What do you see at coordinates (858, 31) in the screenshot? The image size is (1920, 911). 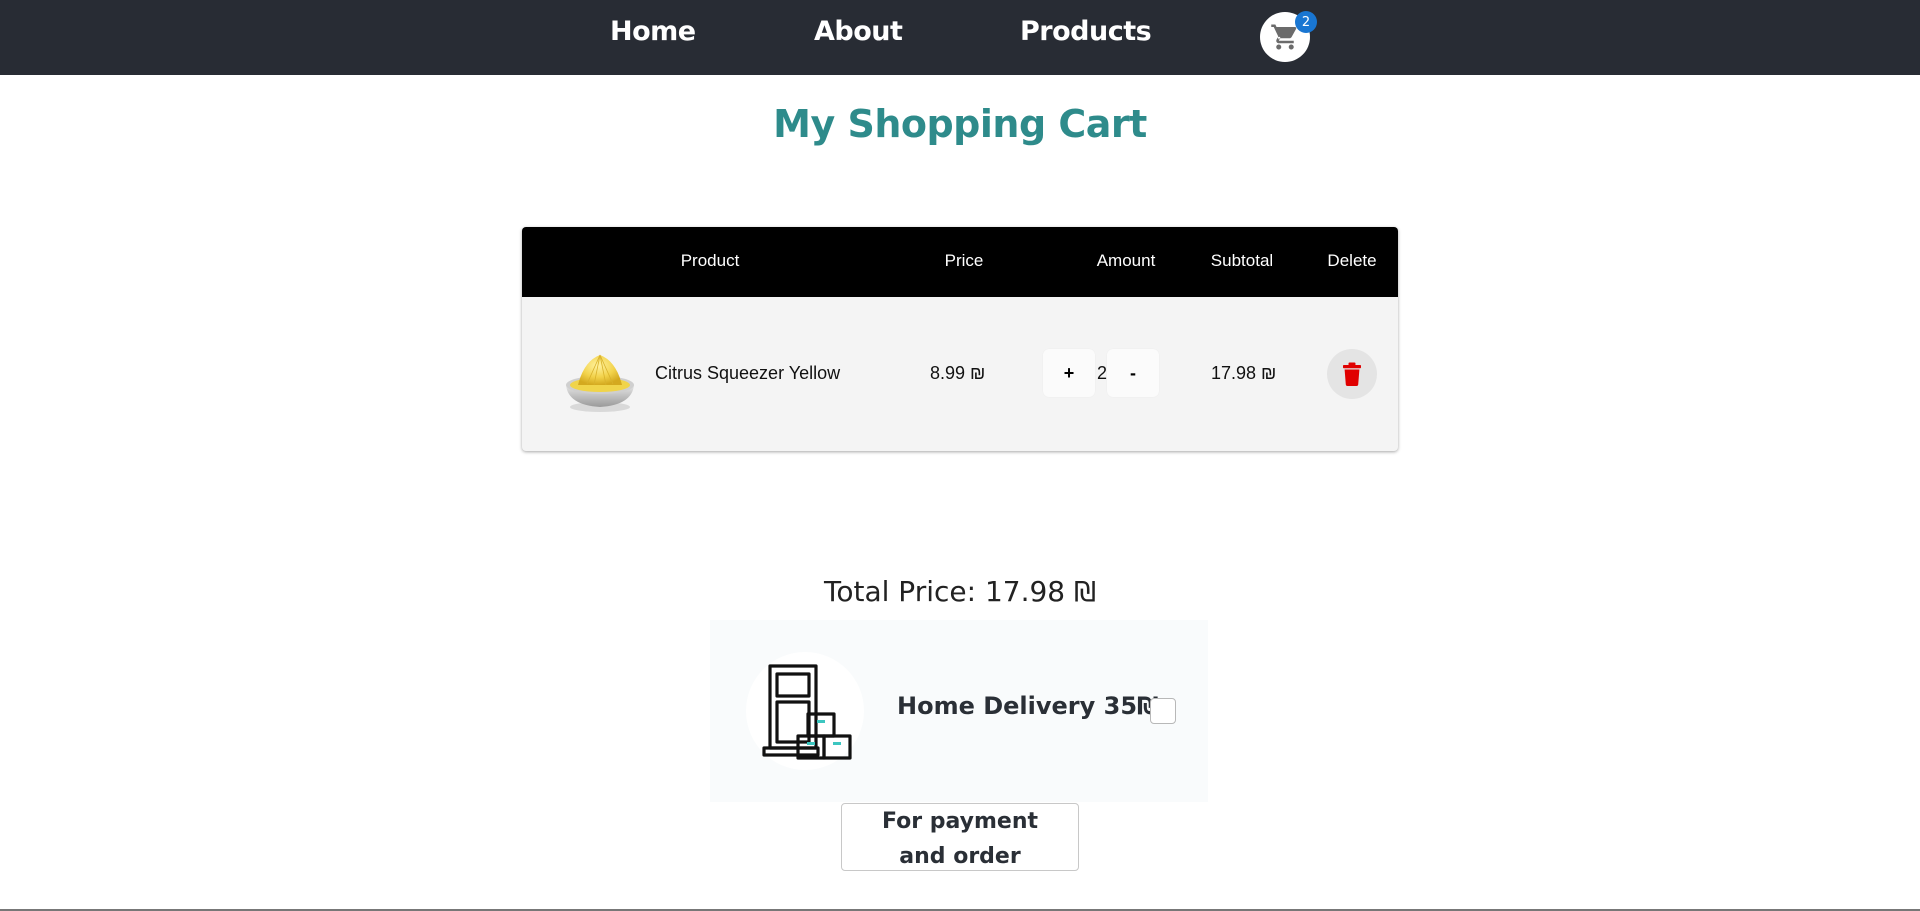 I see `nav-about-link: About` at bounding box center [858, 31].